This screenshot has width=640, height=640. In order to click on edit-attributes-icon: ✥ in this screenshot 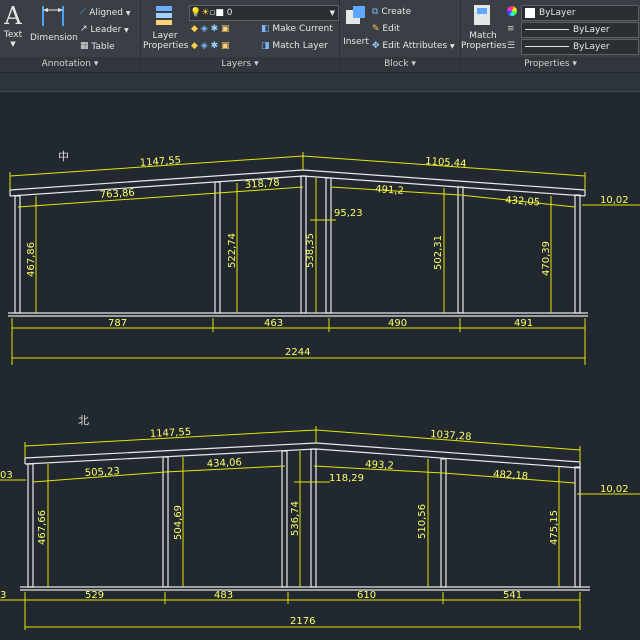, I will do `click(376, 46)`.